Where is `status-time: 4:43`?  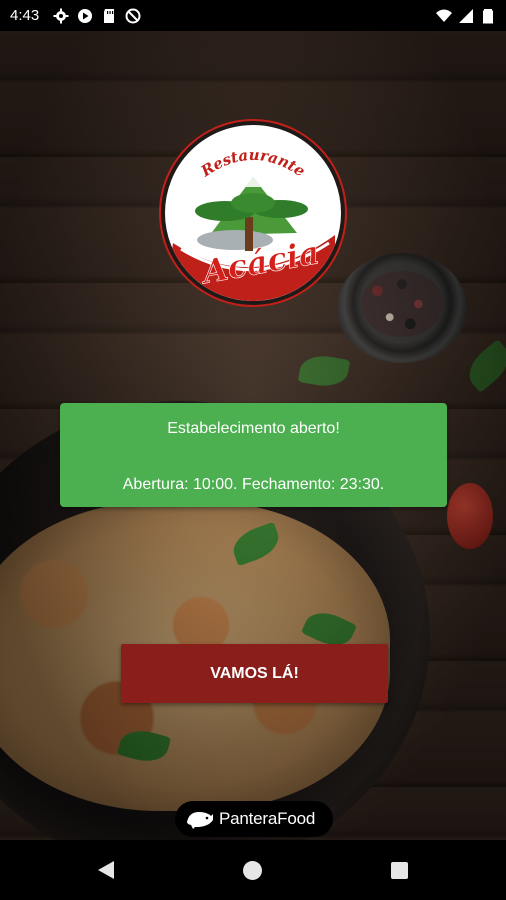 status-time: 4:43 is located at coordinates (25, 15).